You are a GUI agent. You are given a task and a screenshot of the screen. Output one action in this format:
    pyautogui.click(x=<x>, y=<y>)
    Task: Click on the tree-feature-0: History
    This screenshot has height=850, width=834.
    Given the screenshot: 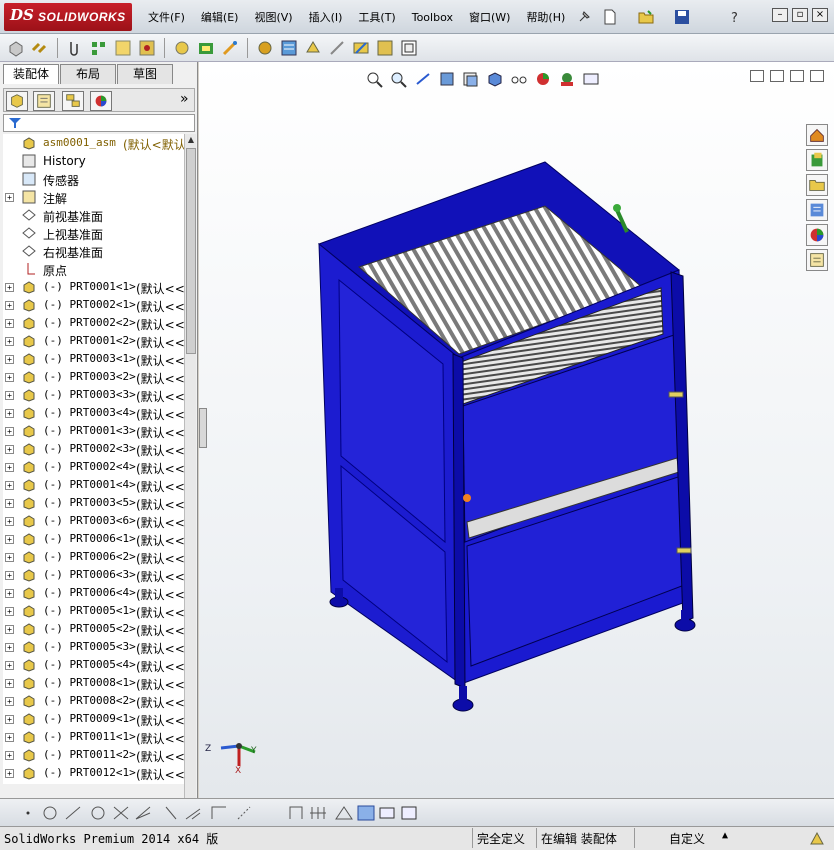 What is the action you would take?
    pyautogui.click(x=93, y=161)
    